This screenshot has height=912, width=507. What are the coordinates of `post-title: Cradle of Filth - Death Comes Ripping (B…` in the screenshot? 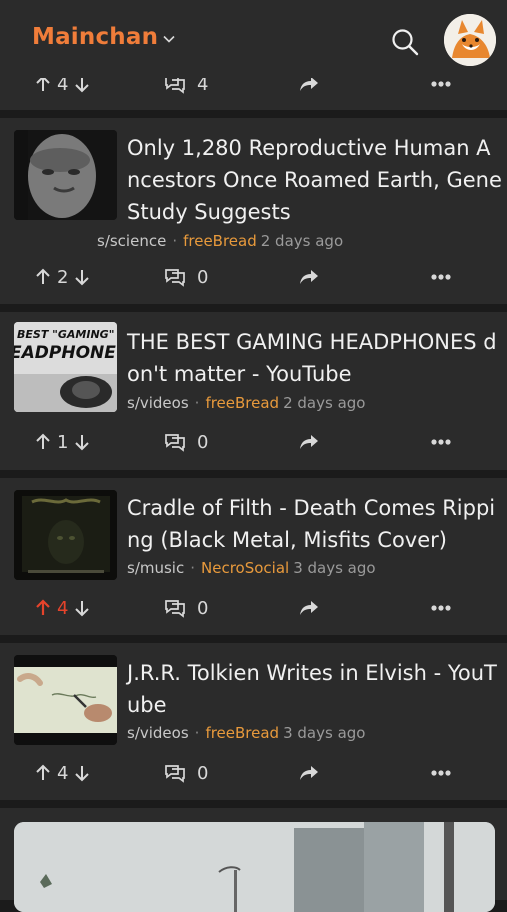 It's located at (315, 524).